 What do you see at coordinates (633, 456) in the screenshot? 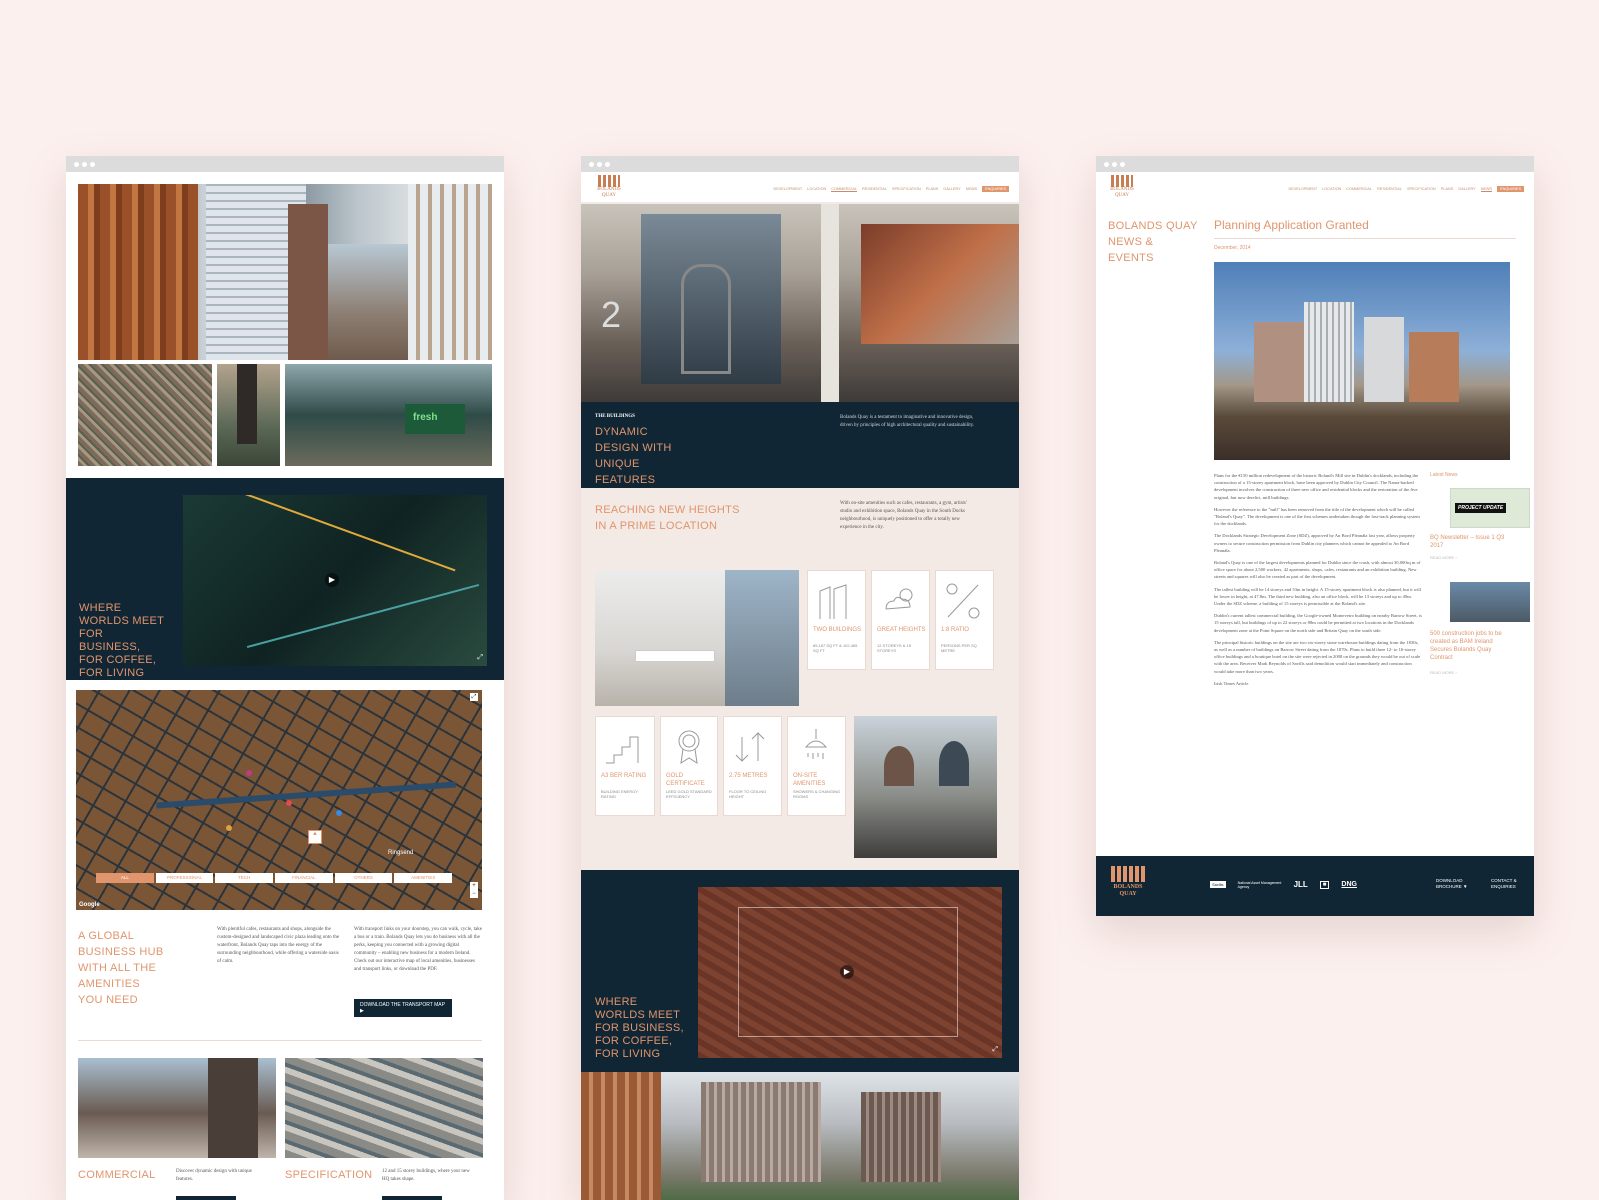
I see `headline: DYNAMIC DESIGN WITH UNIQUE FEATURES` at bounding box center [633, 456].